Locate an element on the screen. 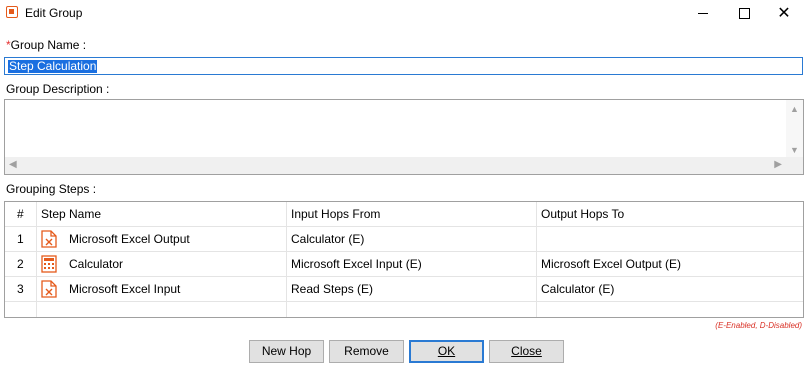 The width and height of the screenshot is (808, 367). calculator-icon is located at coordinates (49, 264).